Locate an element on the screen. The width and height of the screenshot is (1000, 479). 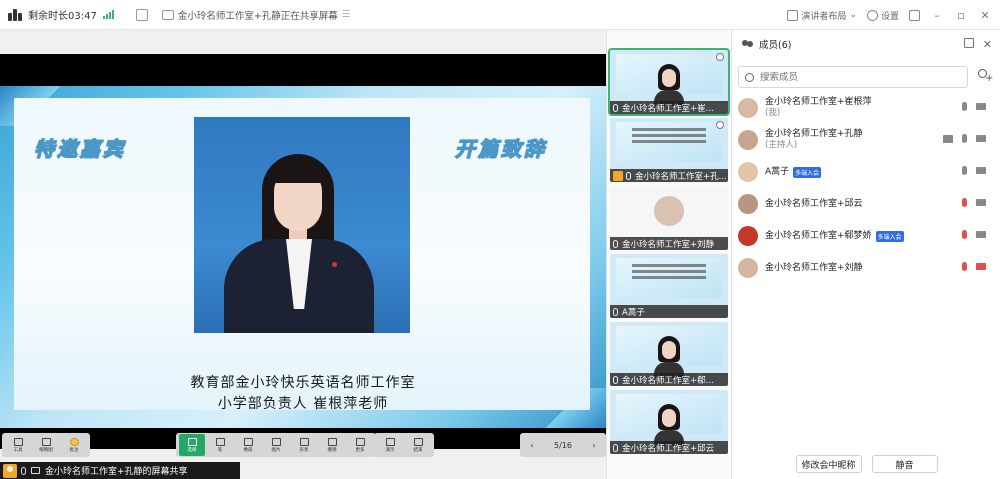
member-name: 金小玲名师工作室+孔静 is located at coordinates (814, 134).